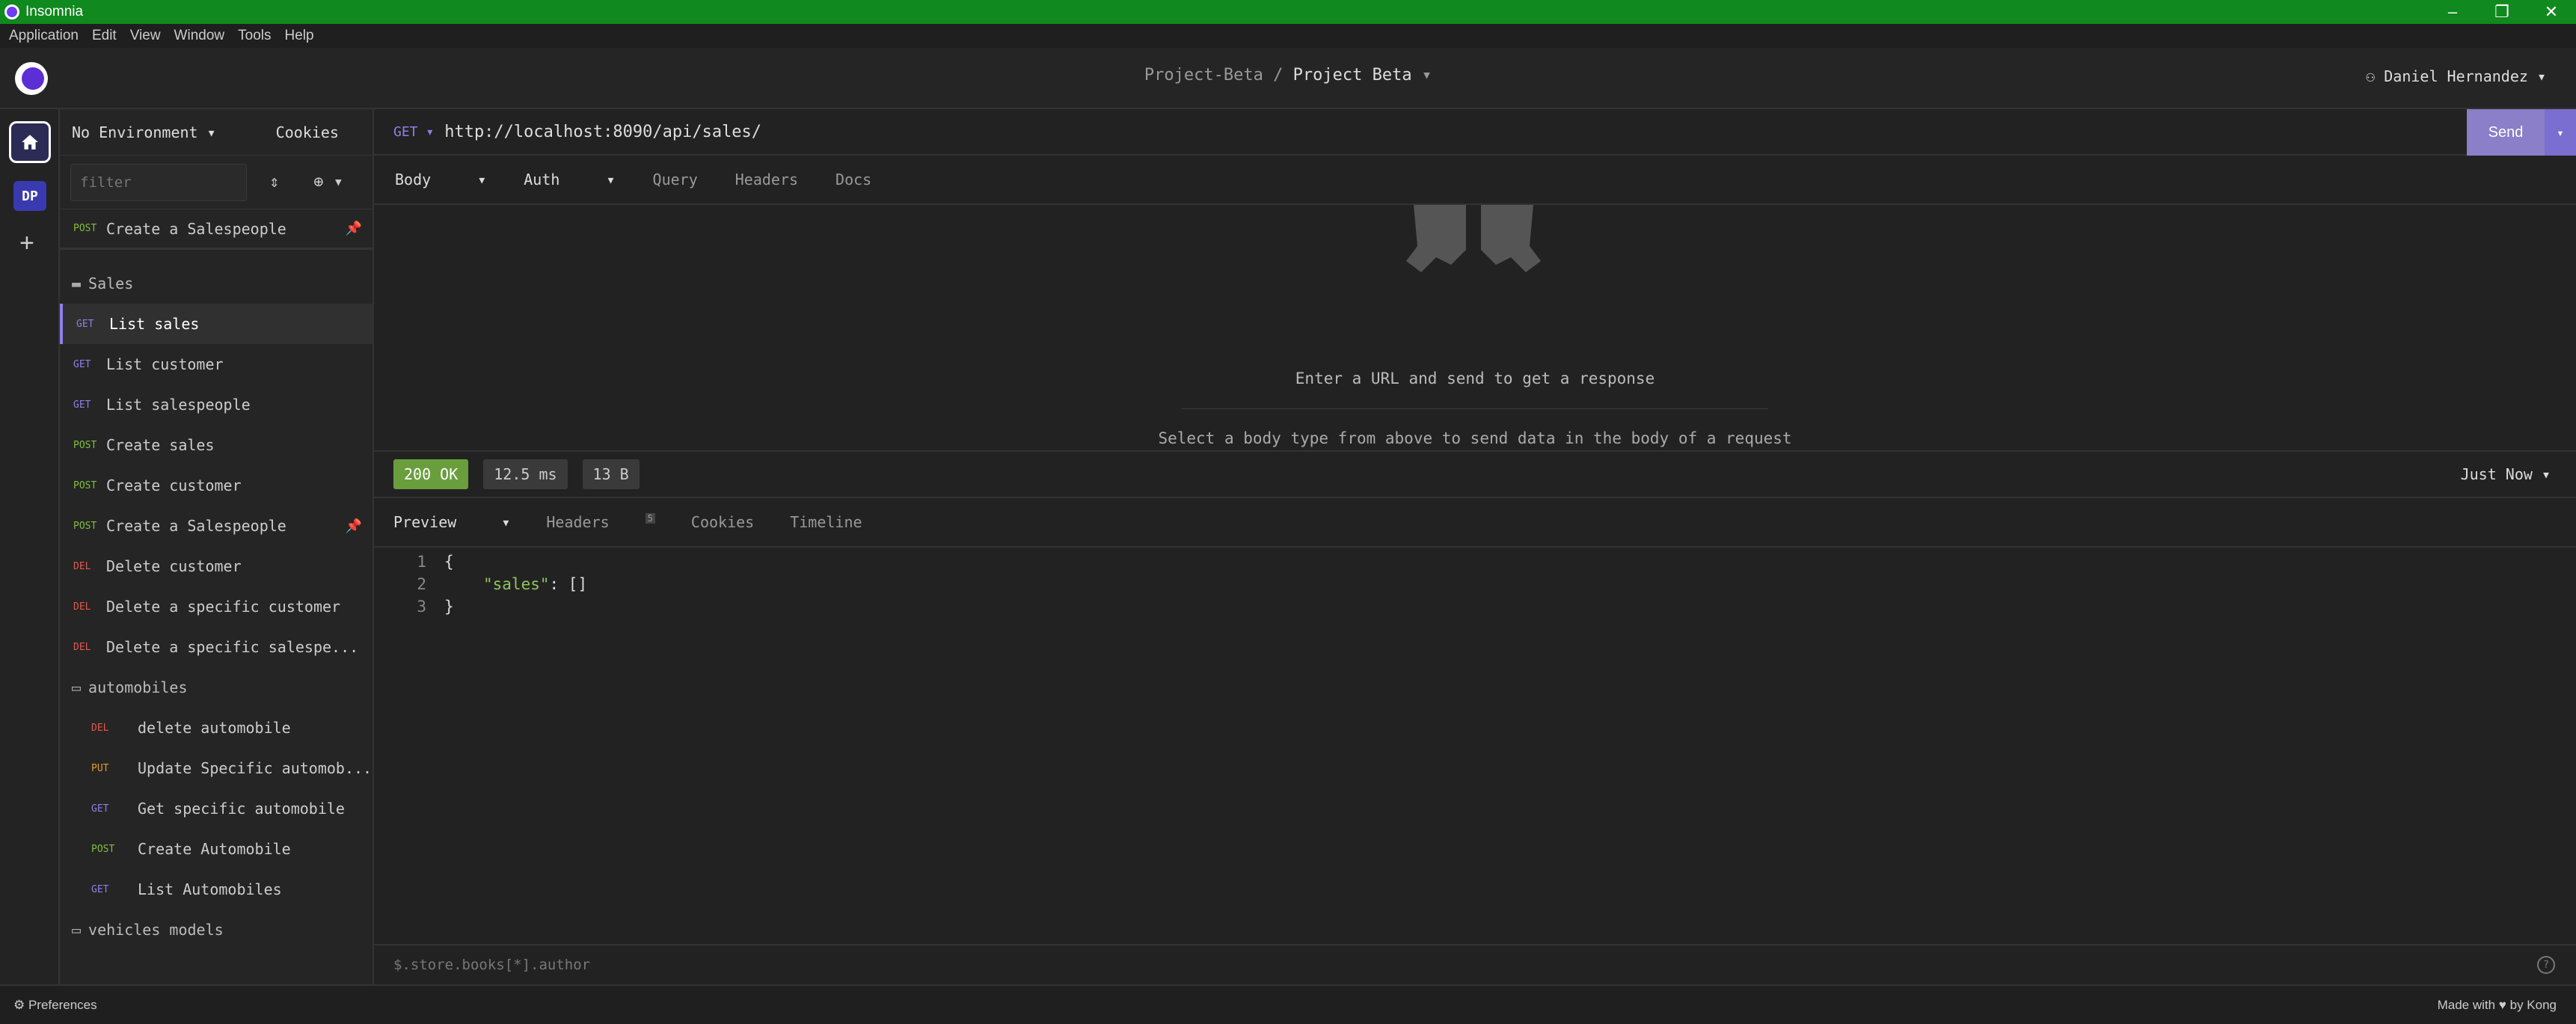 The height and width of the screenshot is (1024, 2576). Describe the element at coordinates (216, 283) in the screenshot. I see `folder-sales: ▬ Sales` at that location.